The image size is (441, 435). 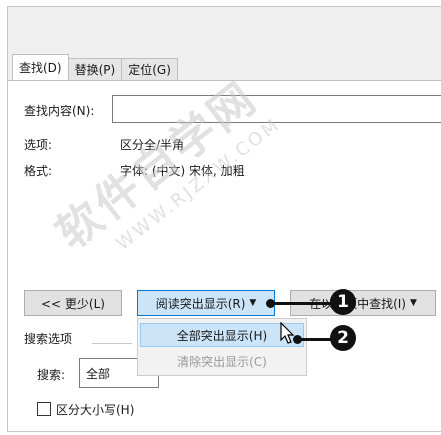 I want to click on search-label: 搜索:, so click(x=51, y=375).